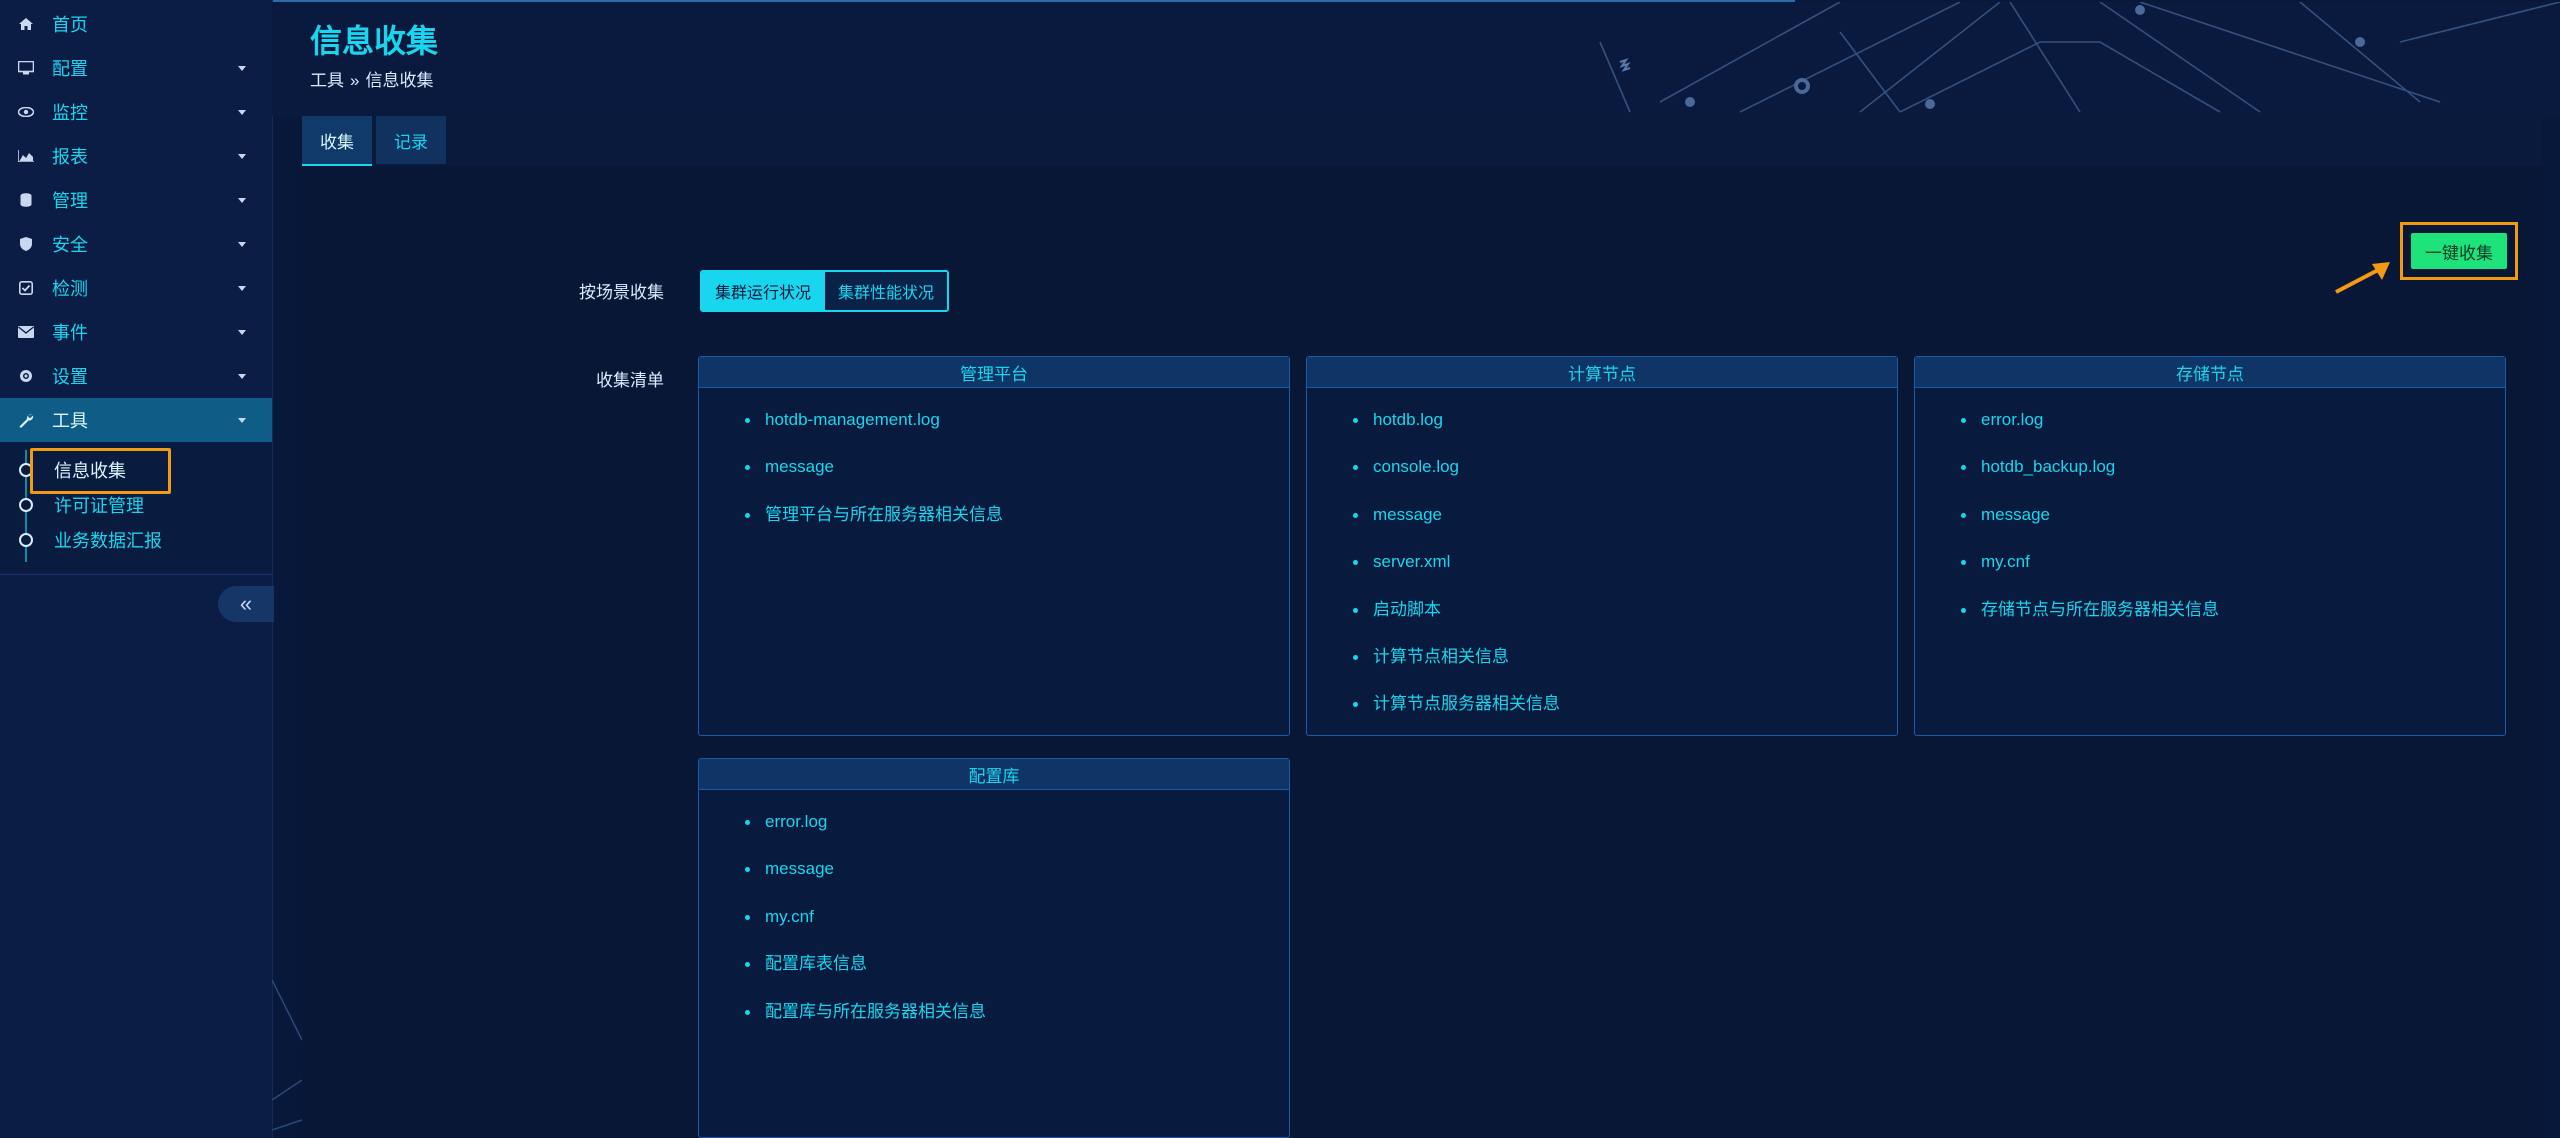  Describe the element at coordinates (26, 200) in the screenshot. I see `database-icon` at that location.